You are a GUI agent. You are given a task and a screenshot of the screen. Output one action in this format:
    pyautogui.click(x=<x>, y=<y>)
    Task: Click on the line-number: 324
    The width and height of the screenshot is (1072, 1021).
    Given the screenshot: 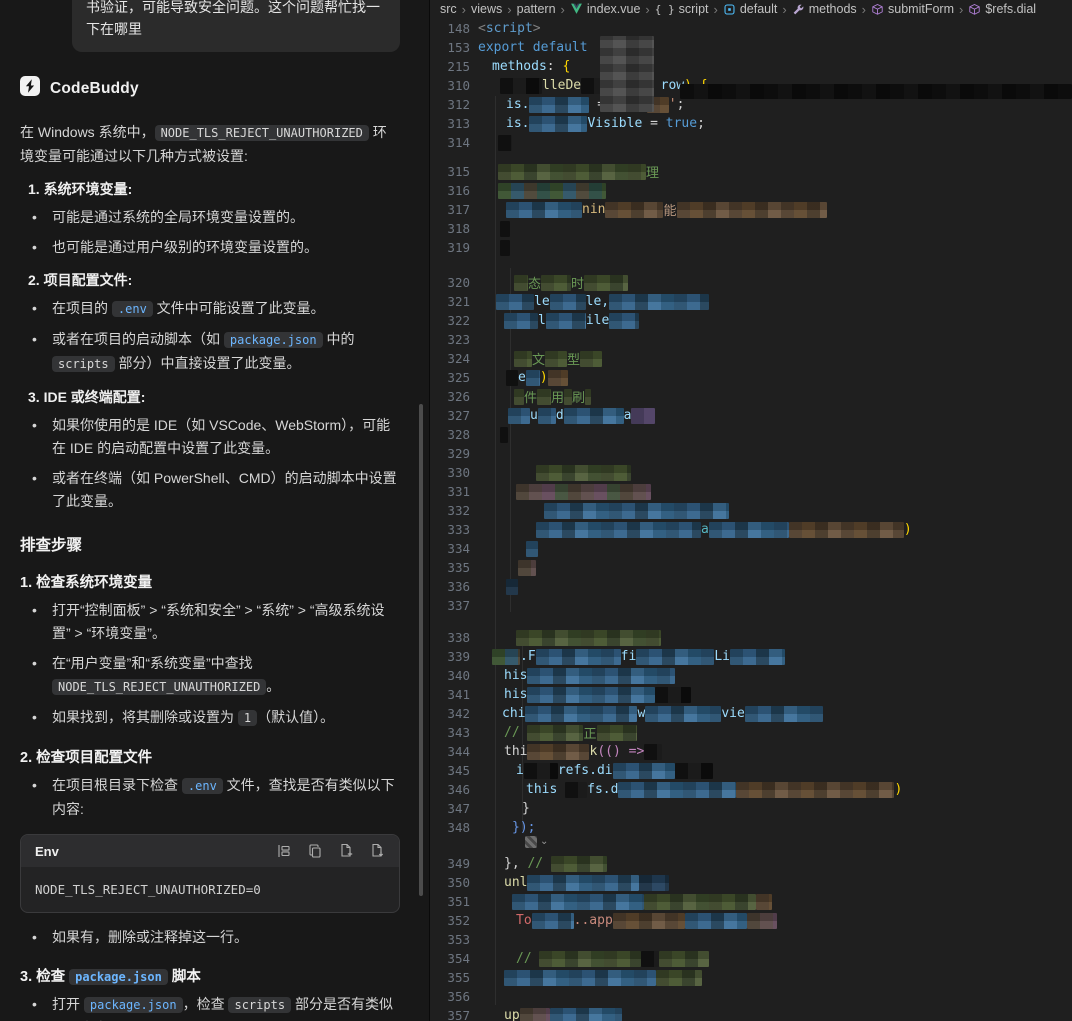 What is the action you would take?
    pyautogui.click(x=450, y=358)
    